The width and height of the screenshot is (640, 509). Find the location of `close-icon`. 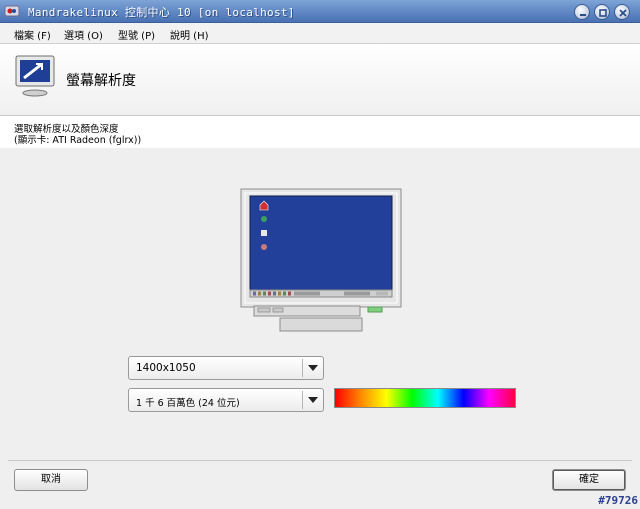

close-icon is located at coordinates (623, 13).